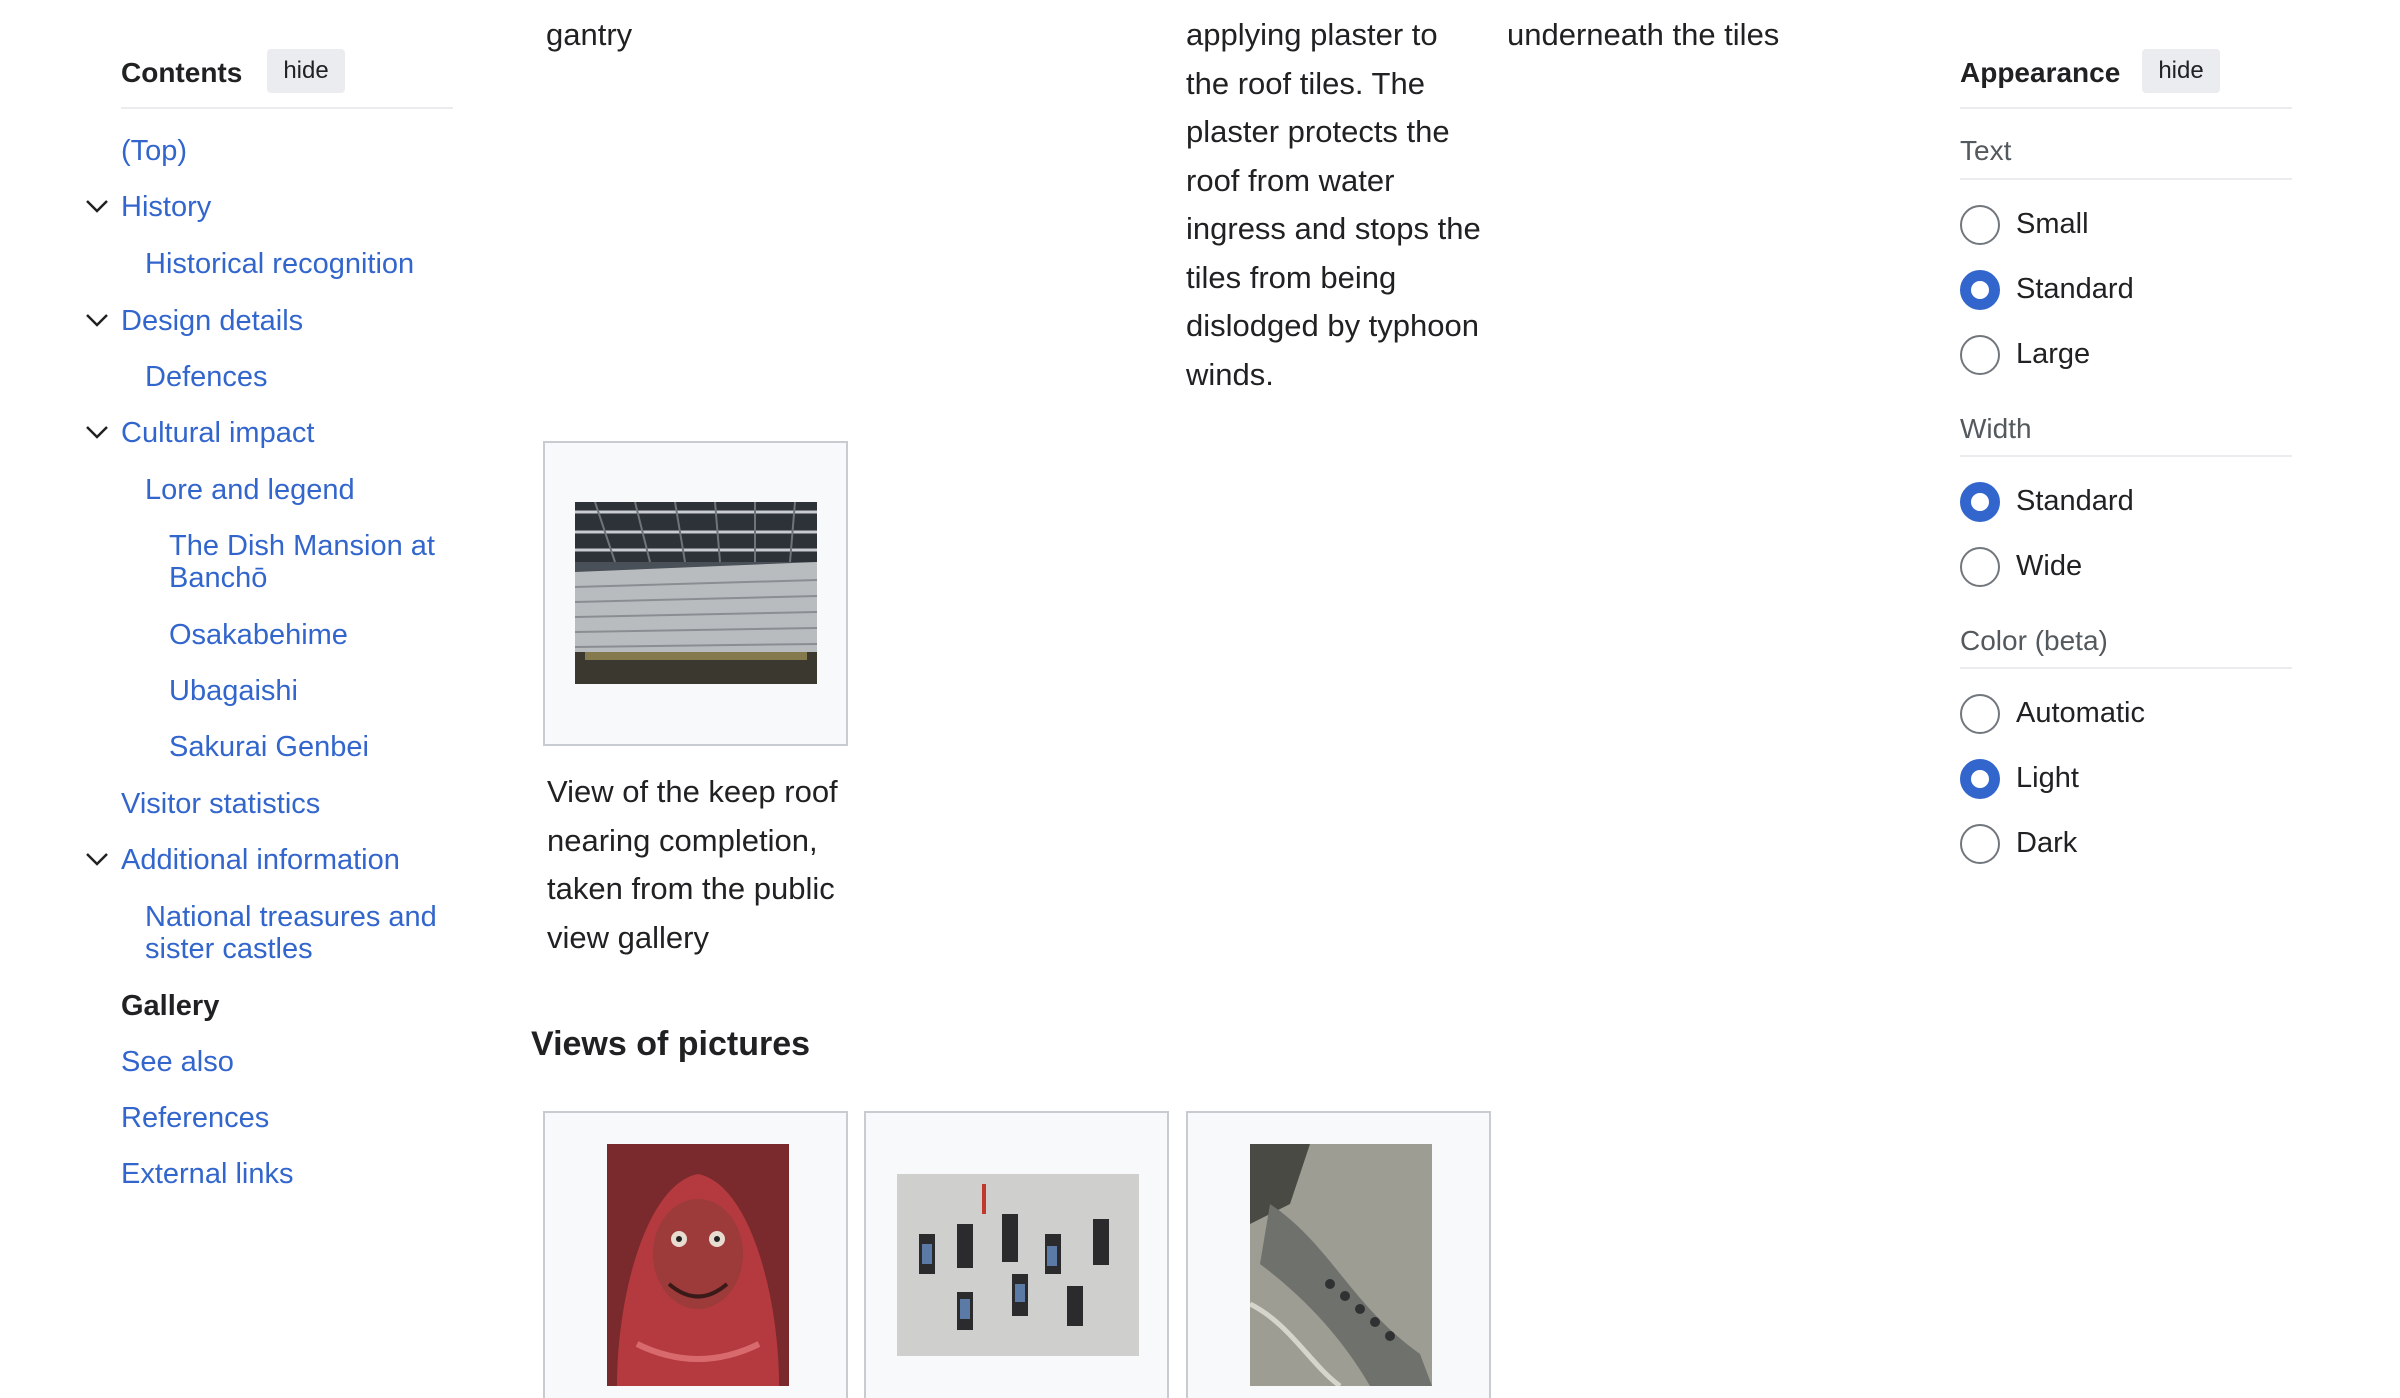 This screenshot has width=2400, height=1398. What do you see at coordinates (309, 562) in the screenshot?
I see `toc-item-dish-mansion: The Dish Mansion at Banchō` at bounding box center [309, 562].